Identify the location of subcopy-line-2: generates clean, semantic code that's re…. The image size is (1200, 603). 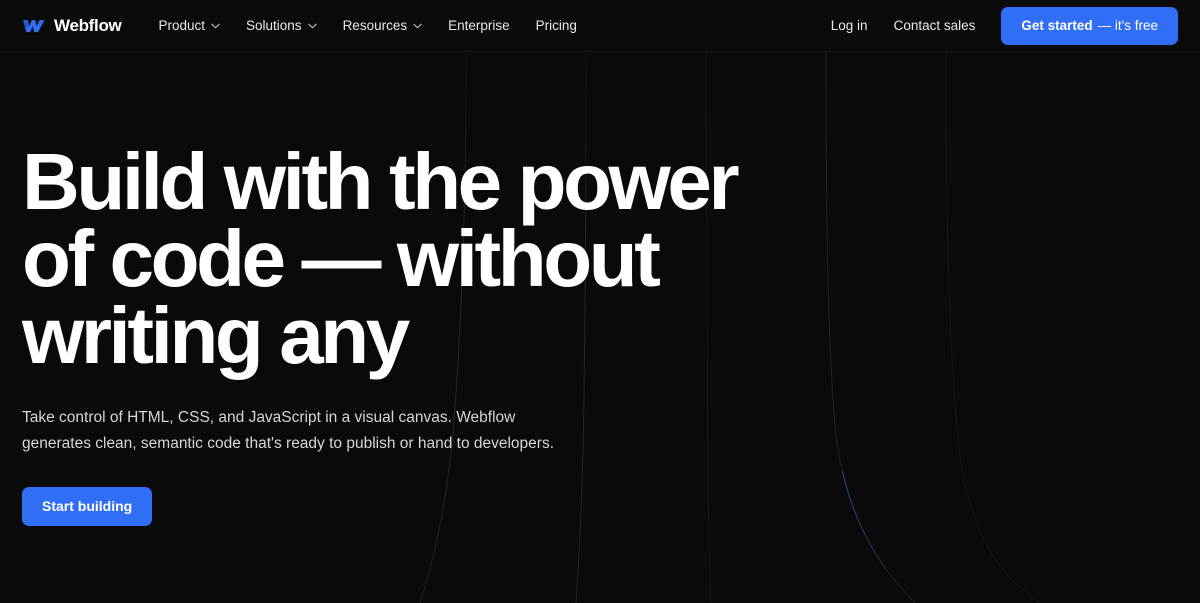
(288, 443).